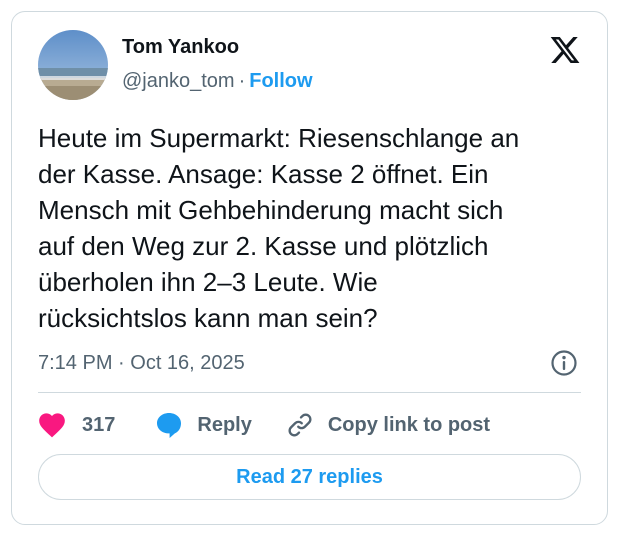 This screenshot has height=538, width=620. Describe the element at coordinates (279, 138) in the screenshot. I see `tweet-text-line: Heute im Supermarkt: Riesenschlange an` at that location.